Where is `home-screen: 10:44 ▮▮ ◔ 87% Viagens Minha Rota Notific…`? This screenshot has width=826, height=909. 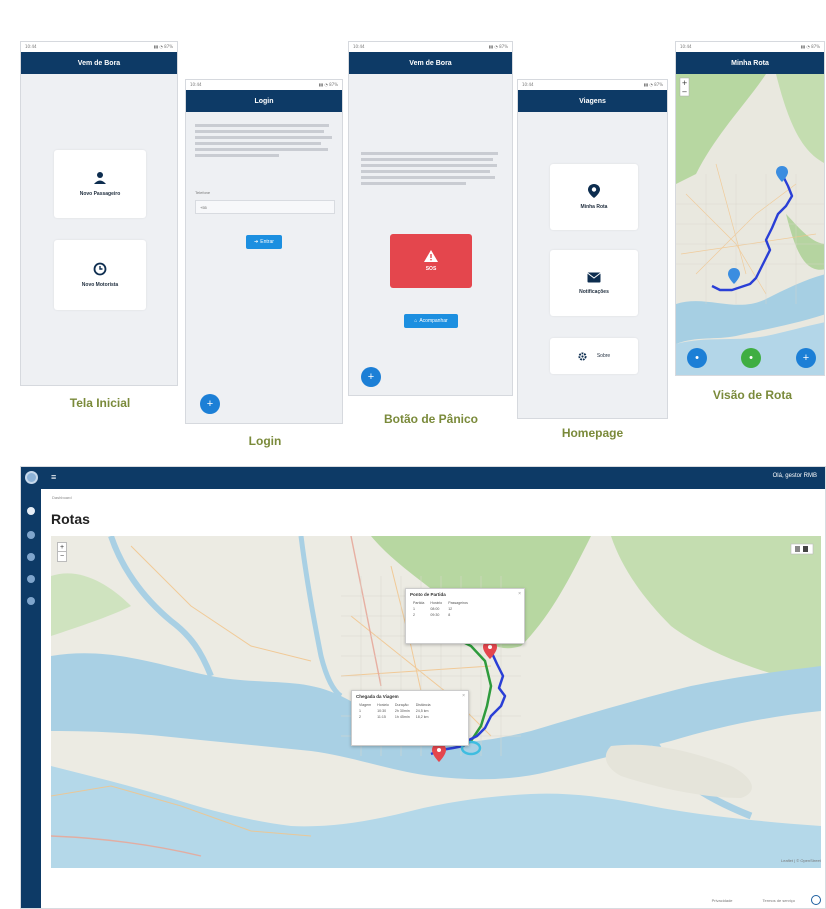 home-screen: 10:44 ▮▮ ◔ 87% Viagens Minha Rota Notific… is located at coordinates (592, 249).